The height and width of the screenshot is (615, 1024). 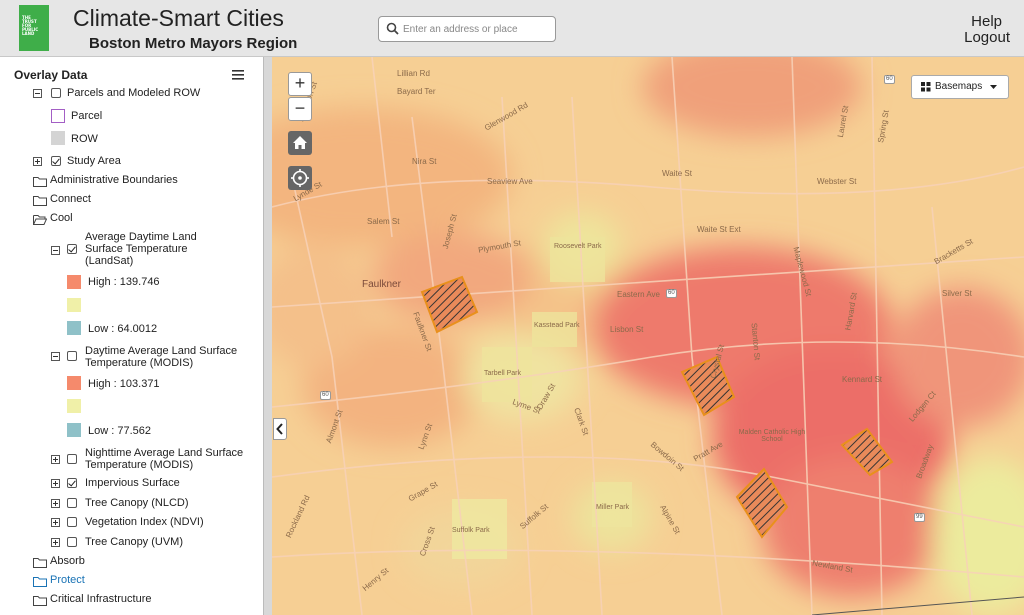 I want to click on route-shield: 99, so click(x=919, y=517).